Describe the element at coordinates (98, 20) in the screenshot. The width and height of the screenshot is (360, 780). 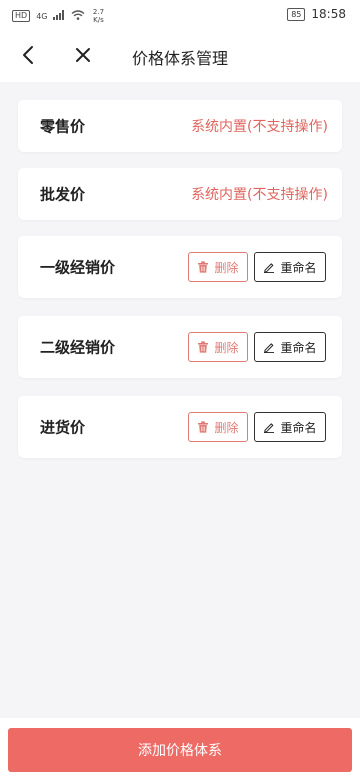
I see `speed-unit: K/s` at that location.